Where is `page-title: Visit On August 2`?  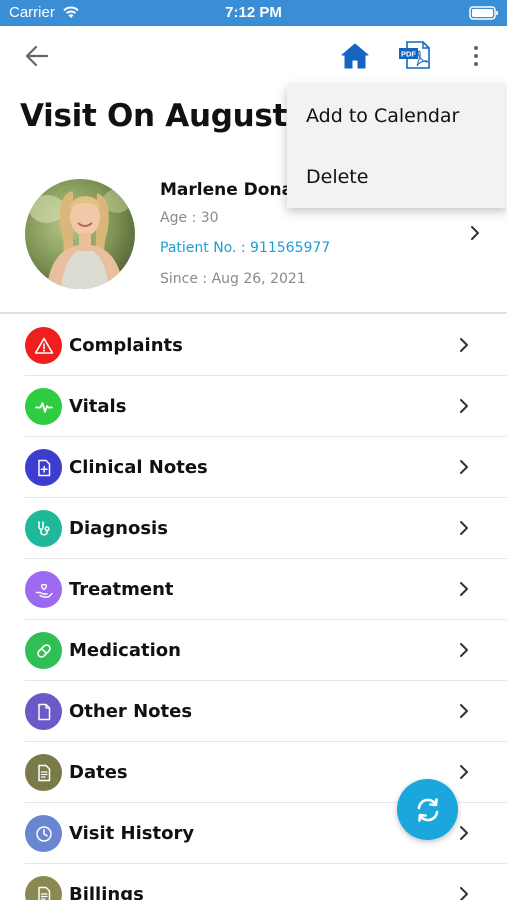 page-title: Visit On August 2 is located at coordinates (169, 116).